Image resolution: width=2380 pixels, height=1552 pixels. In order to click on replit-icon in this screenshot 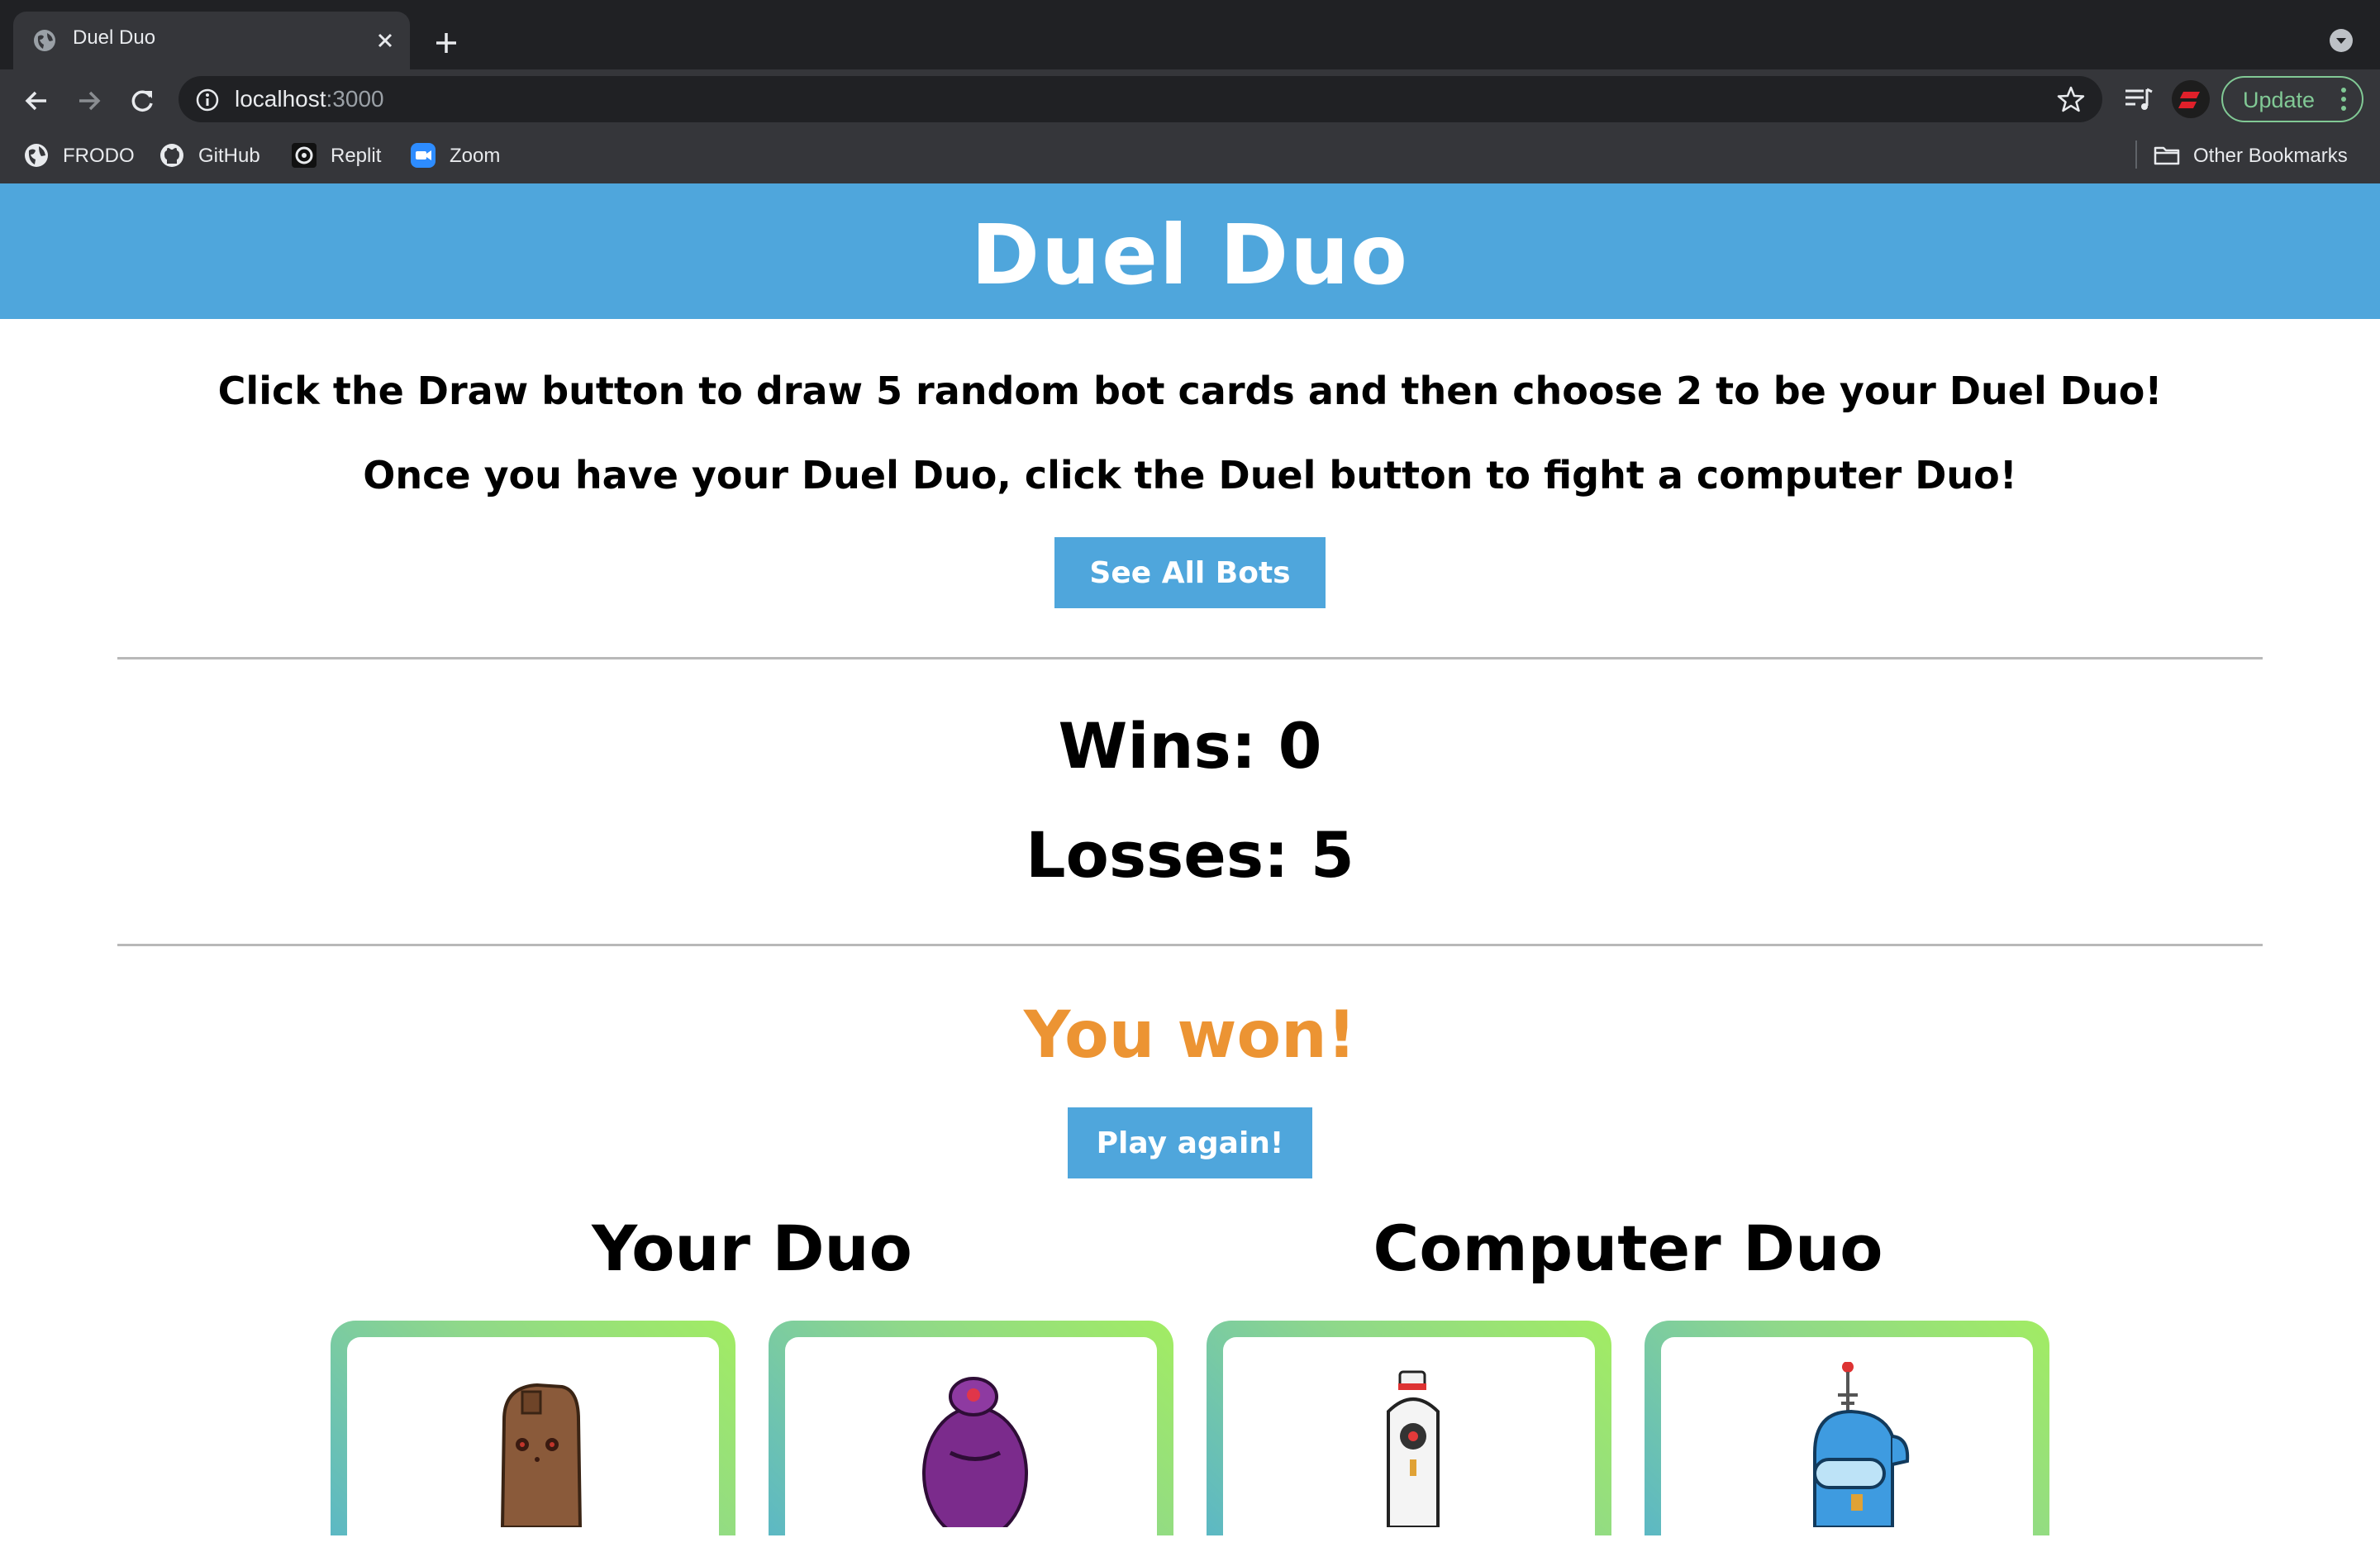, I will do `click(304, 155)`.